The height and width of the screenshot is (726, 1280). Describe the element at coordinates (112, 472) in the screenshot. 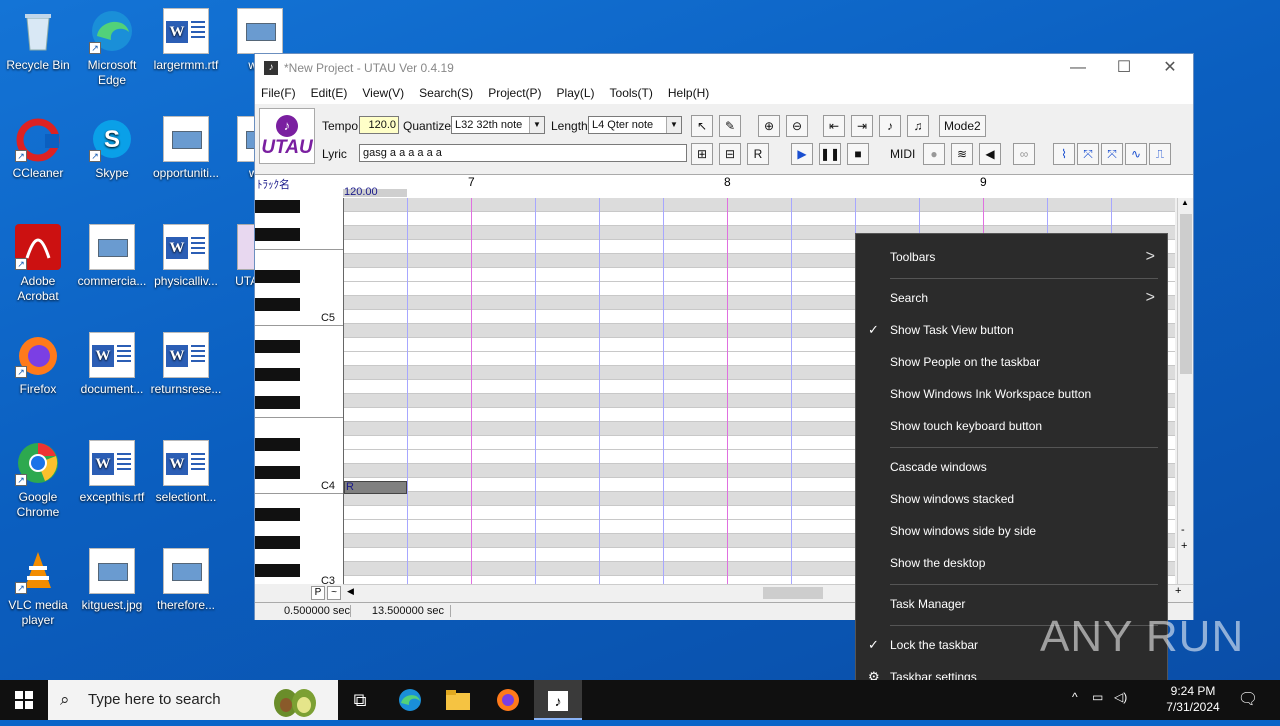

I see `excepthis-file-icon: W excepthis.rtf` at that location.